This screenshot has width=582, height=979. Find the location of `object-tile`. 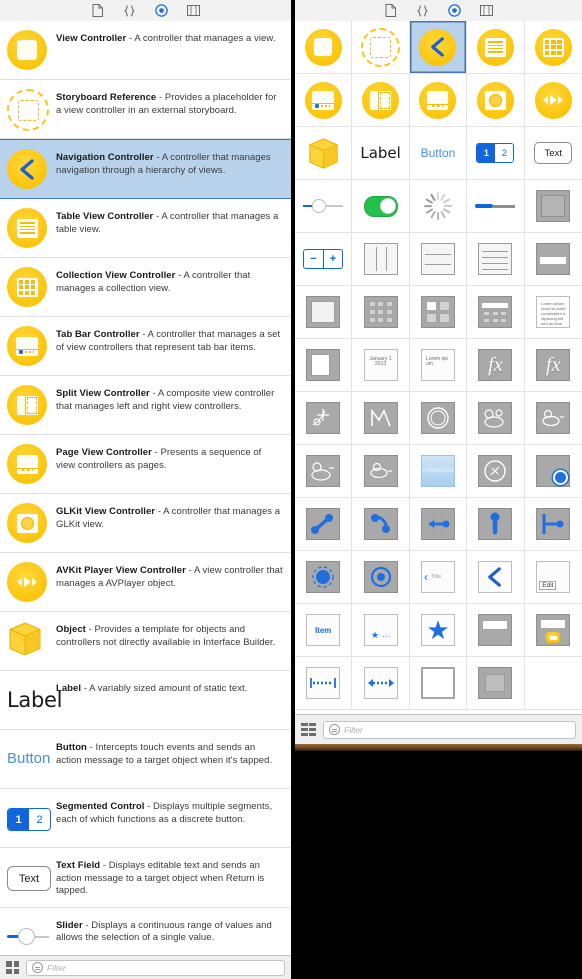

object-tile is located at coordinates (324, 153).